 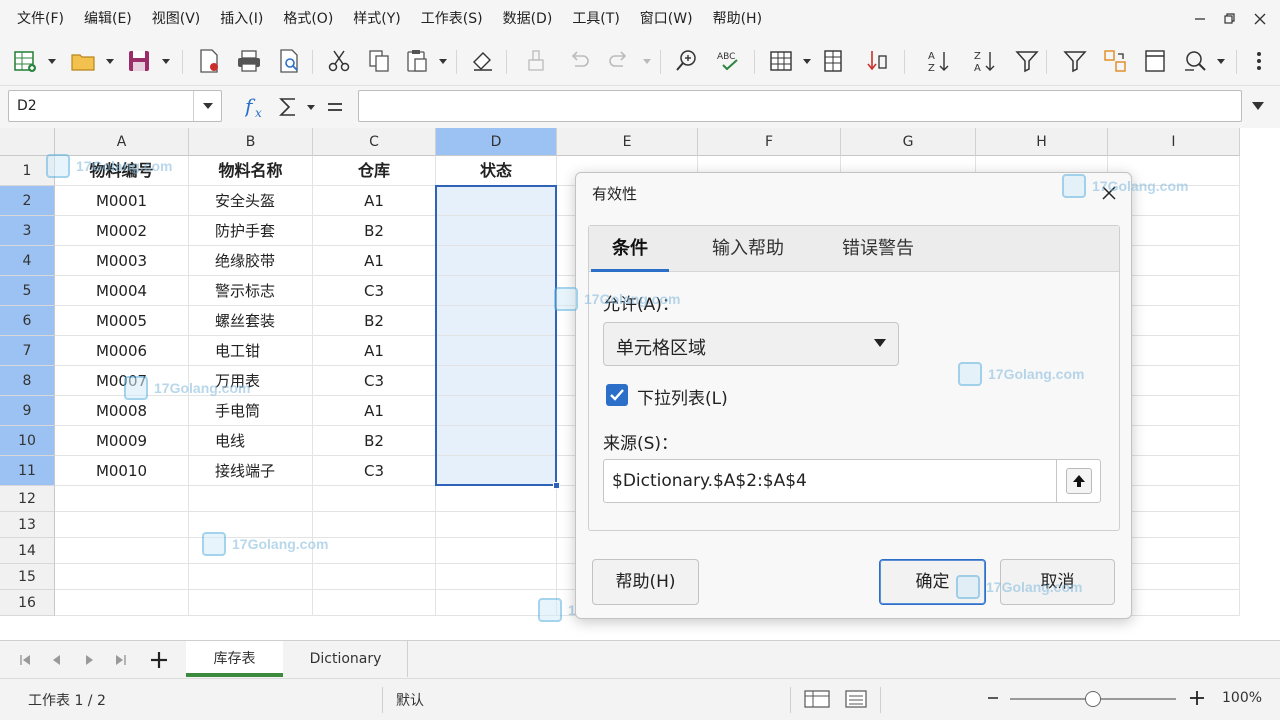 I want to click on cell-c2: A1, so click(x=374, y=201).